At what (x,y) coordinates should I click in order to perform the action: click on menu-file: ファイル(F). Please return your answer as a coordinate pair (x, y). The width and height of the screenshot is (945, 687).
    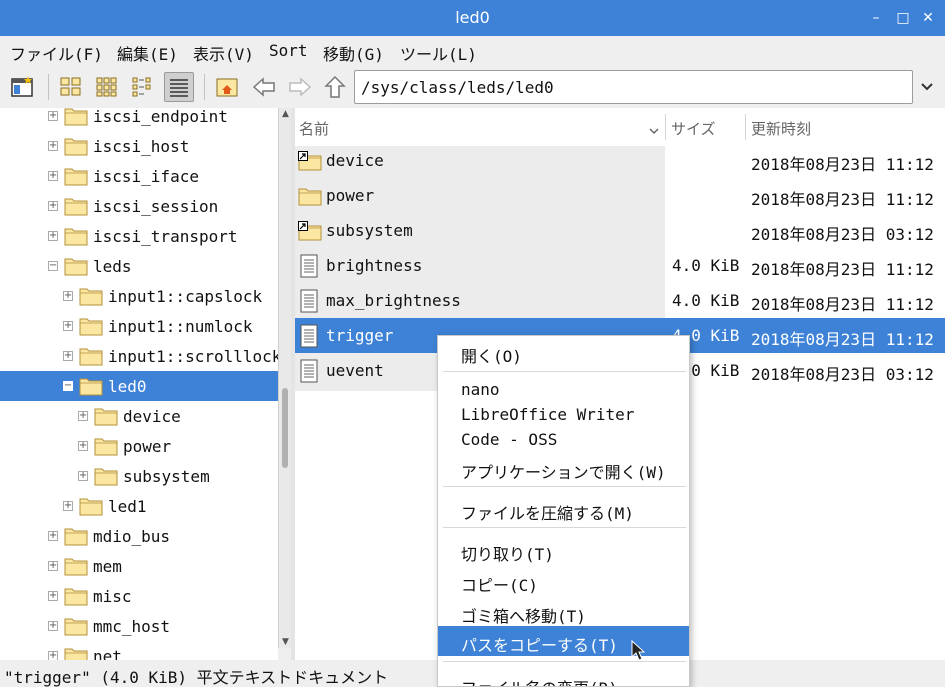
    Looking at the image, I should click on (56, 53).